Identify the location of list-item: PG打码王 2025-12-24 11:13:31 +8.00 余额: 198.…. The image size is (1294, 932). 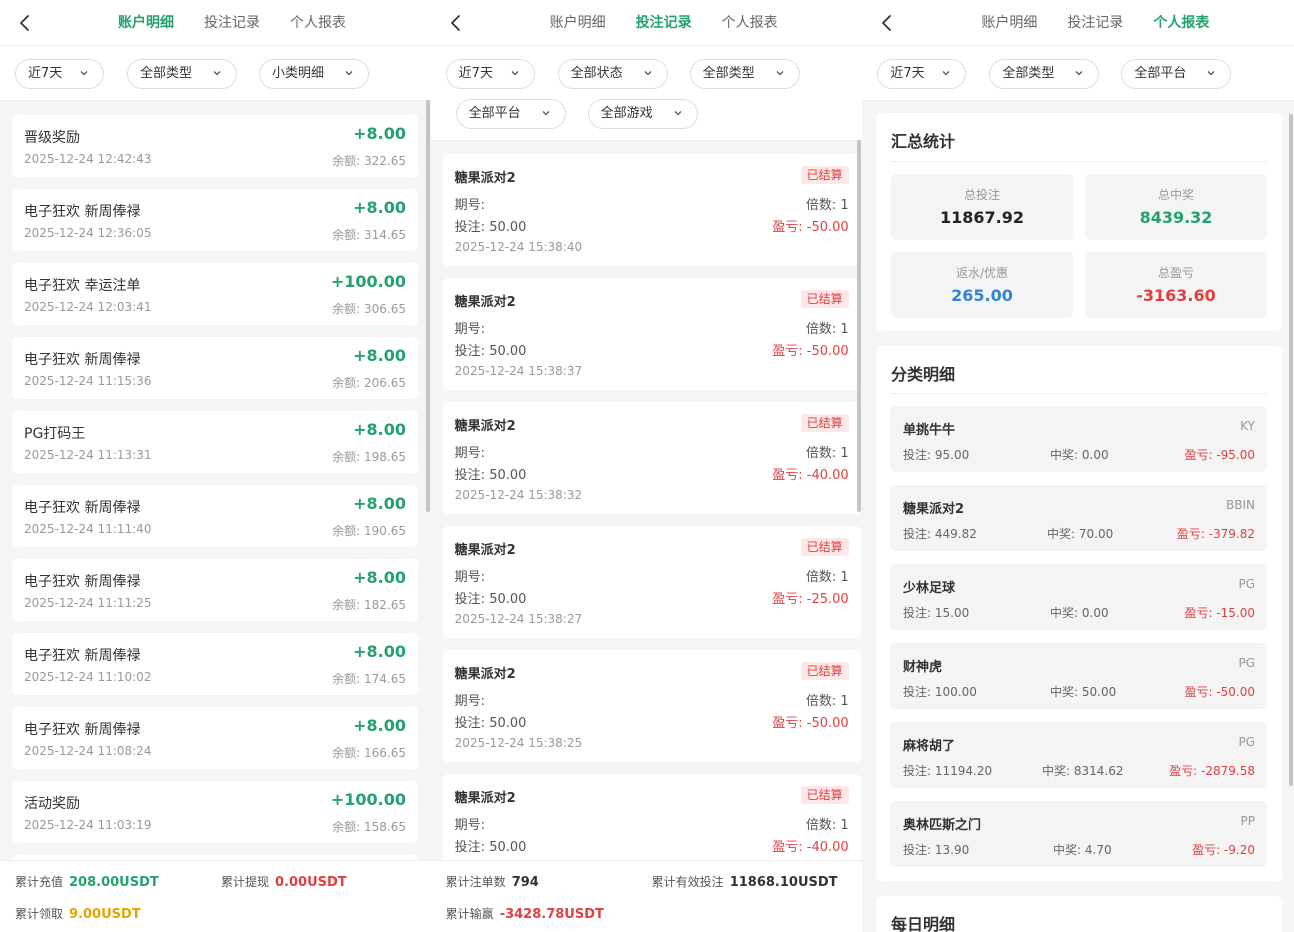
(215, 442).